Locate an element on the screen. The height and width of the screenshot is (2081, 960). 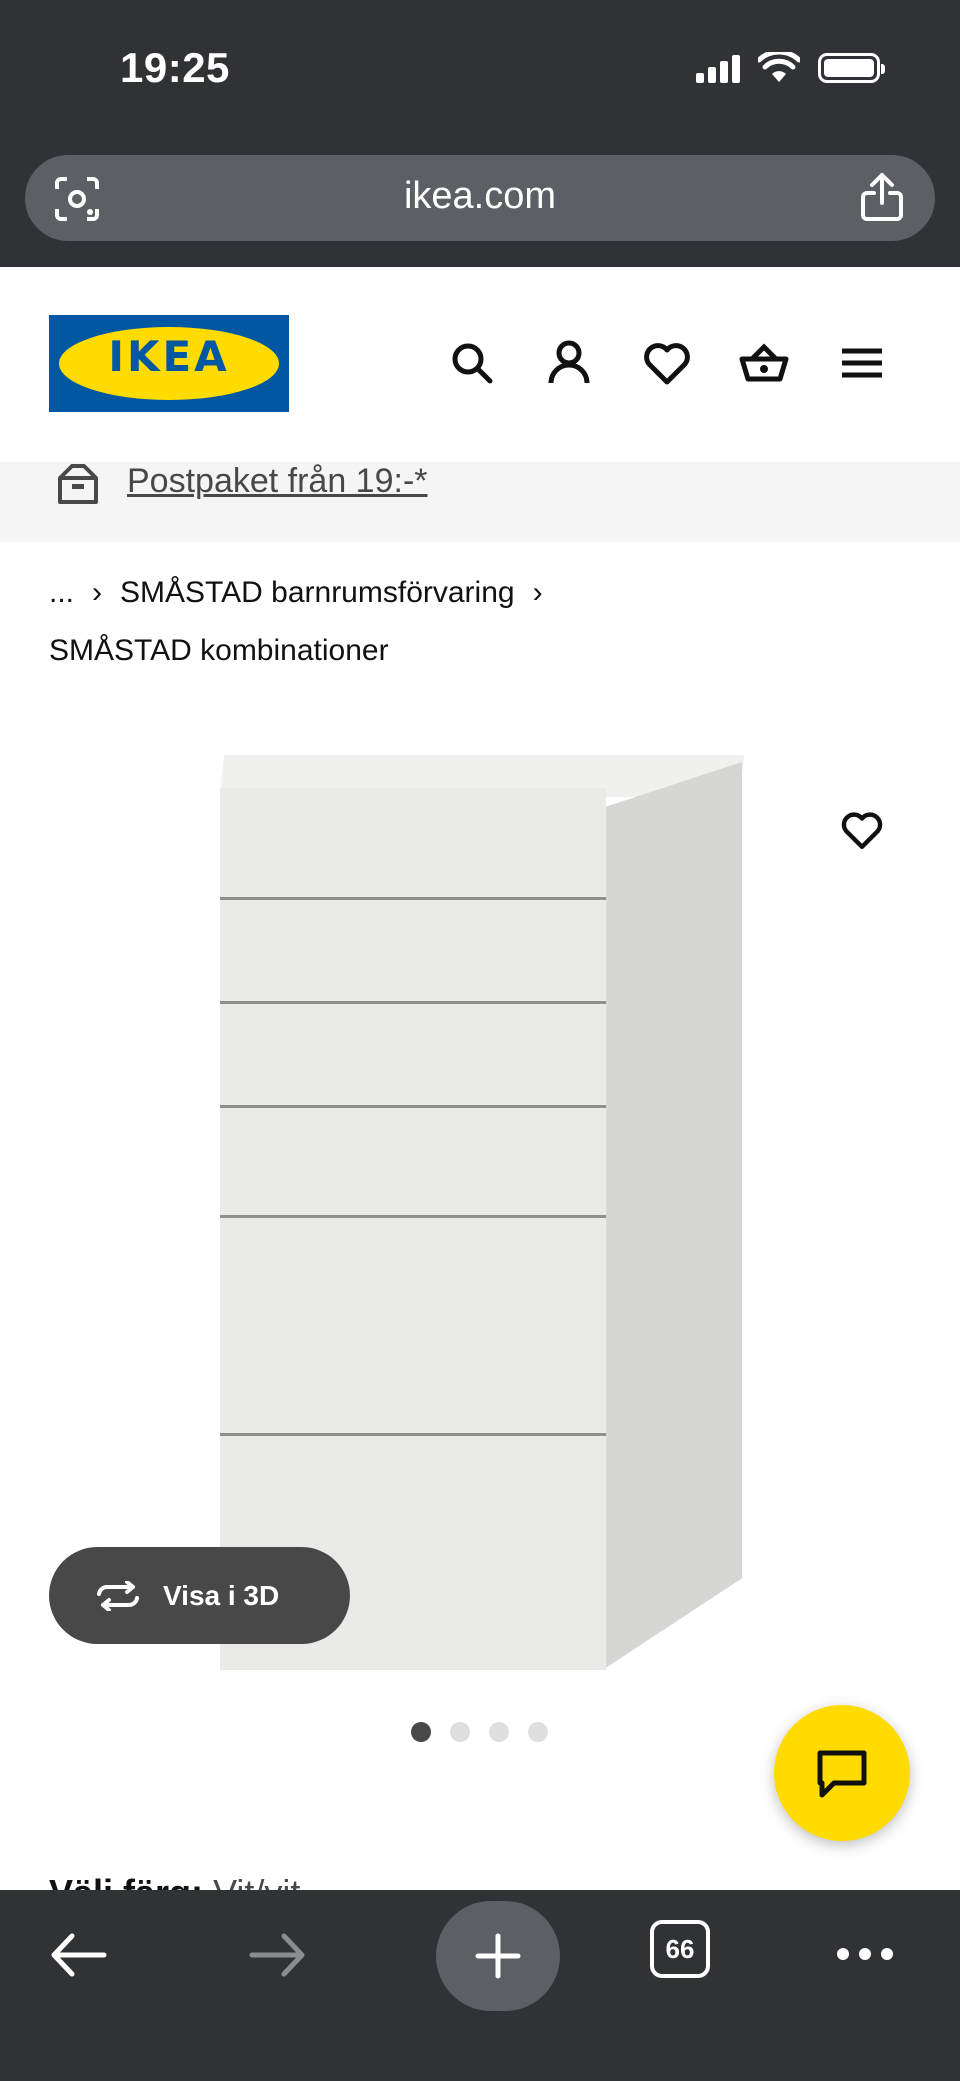
site-header: IKEA is located at coordinates (480, 364).